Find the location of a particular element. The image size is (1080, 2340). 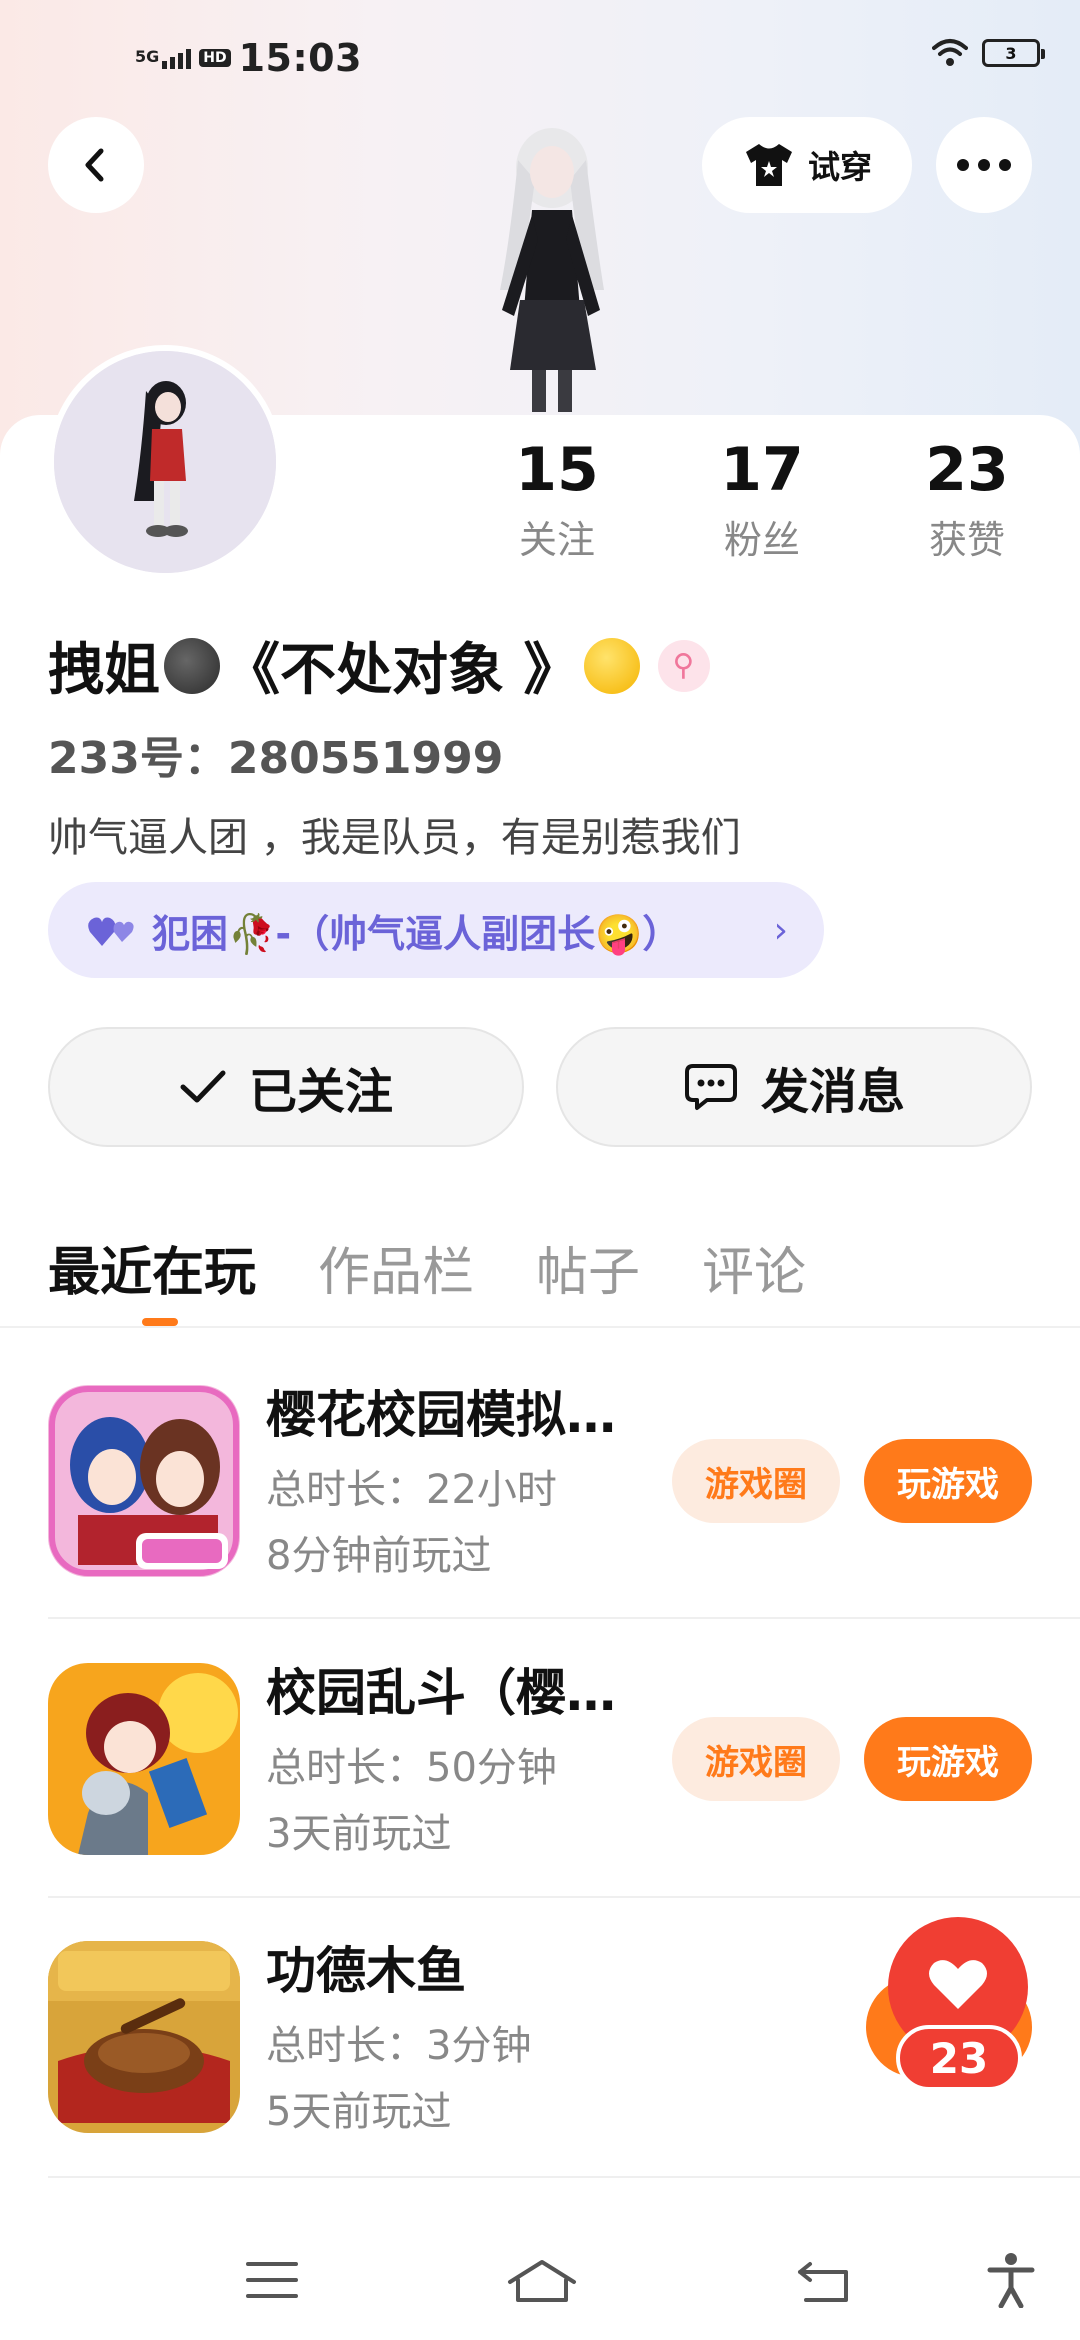

game-last-played: 5天前玩过 is located at coordinates (359, 2112).